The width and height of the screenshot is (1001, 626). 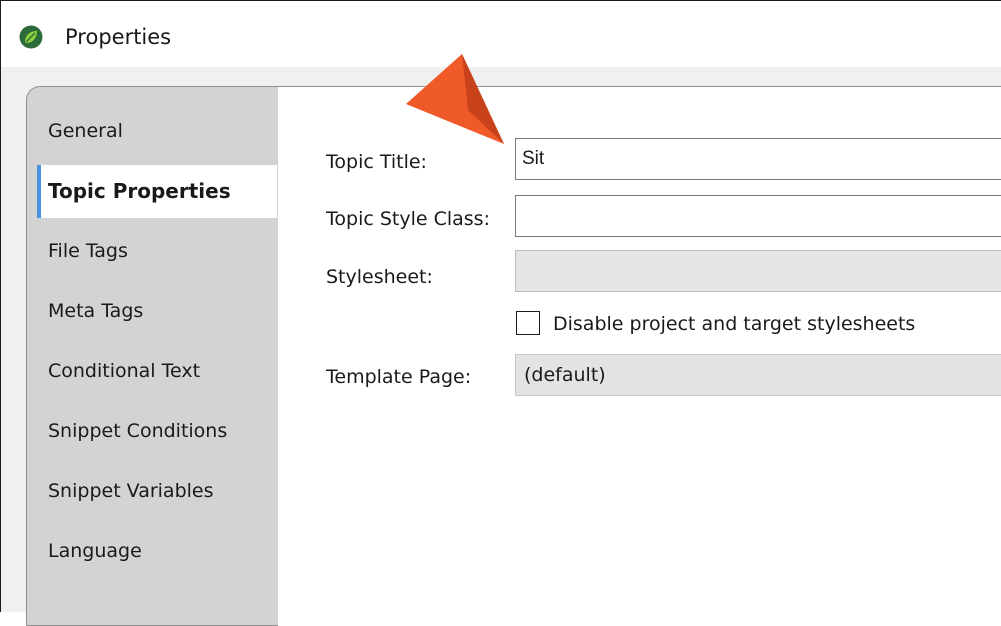 I want to click on template-page-label: Template Page:, so click(x=399, y=377).